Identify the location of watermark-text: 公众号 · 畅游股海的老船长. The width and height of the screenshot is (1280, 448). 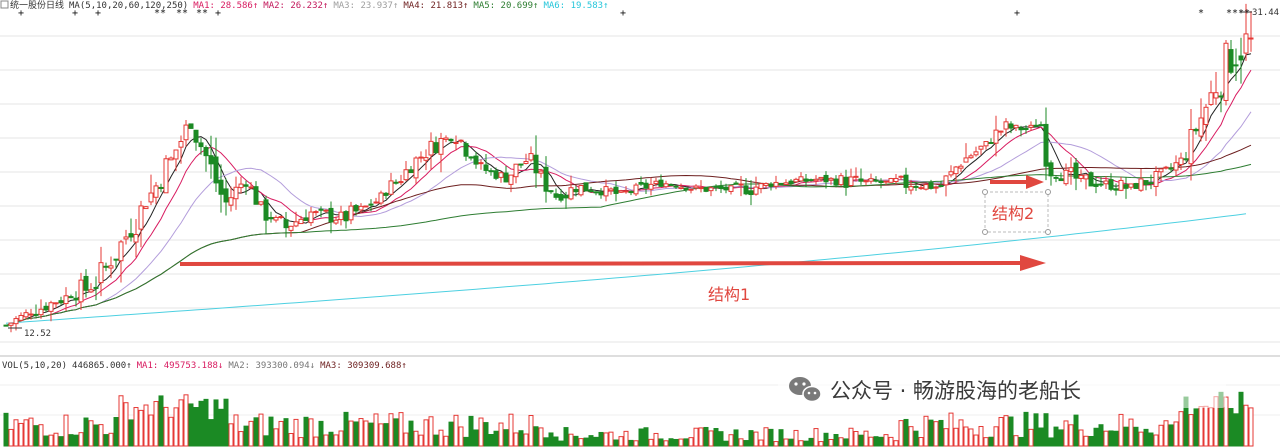
(955, 391).